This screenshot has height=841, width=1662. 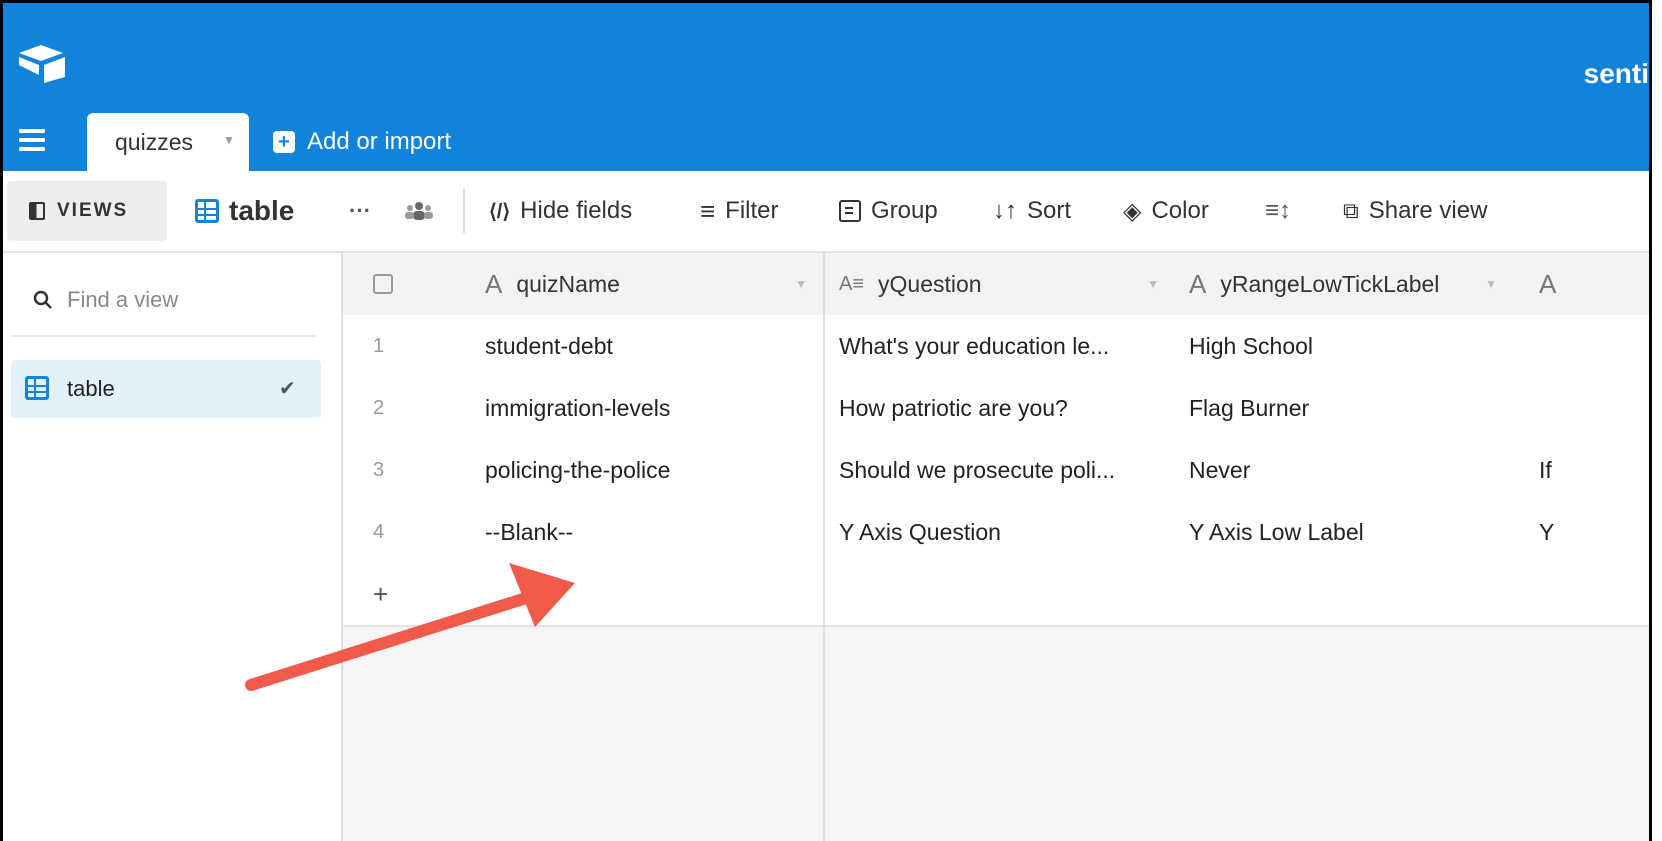 I want to click on paint-bucket-icon: ◈, so click(x=1132, y=211).